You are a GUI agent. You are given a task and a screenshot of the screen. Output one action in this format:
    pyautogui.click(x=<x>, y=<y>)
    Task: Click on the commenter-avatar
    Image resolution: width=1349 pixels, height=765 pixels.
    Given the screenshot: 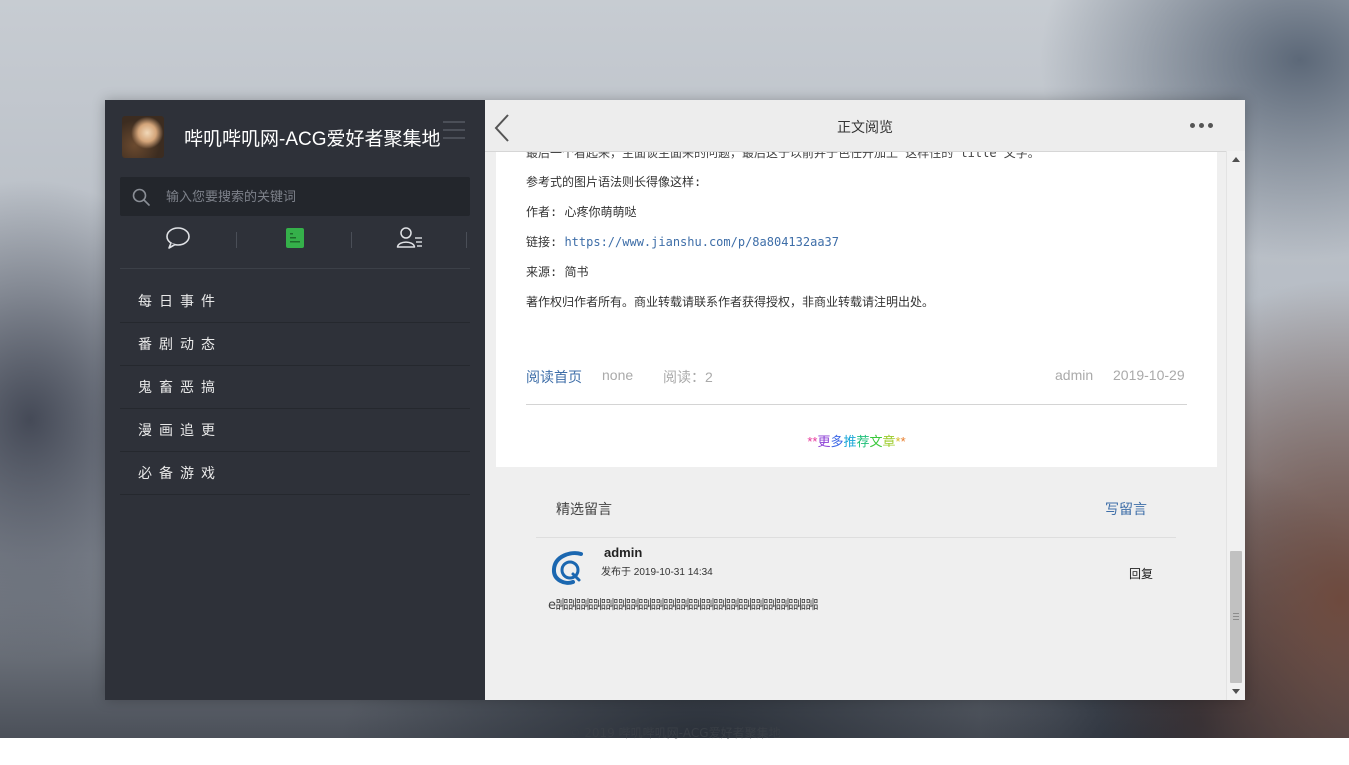 What is the action you would take?
    pyautogui.click(x=568, y=567)
    